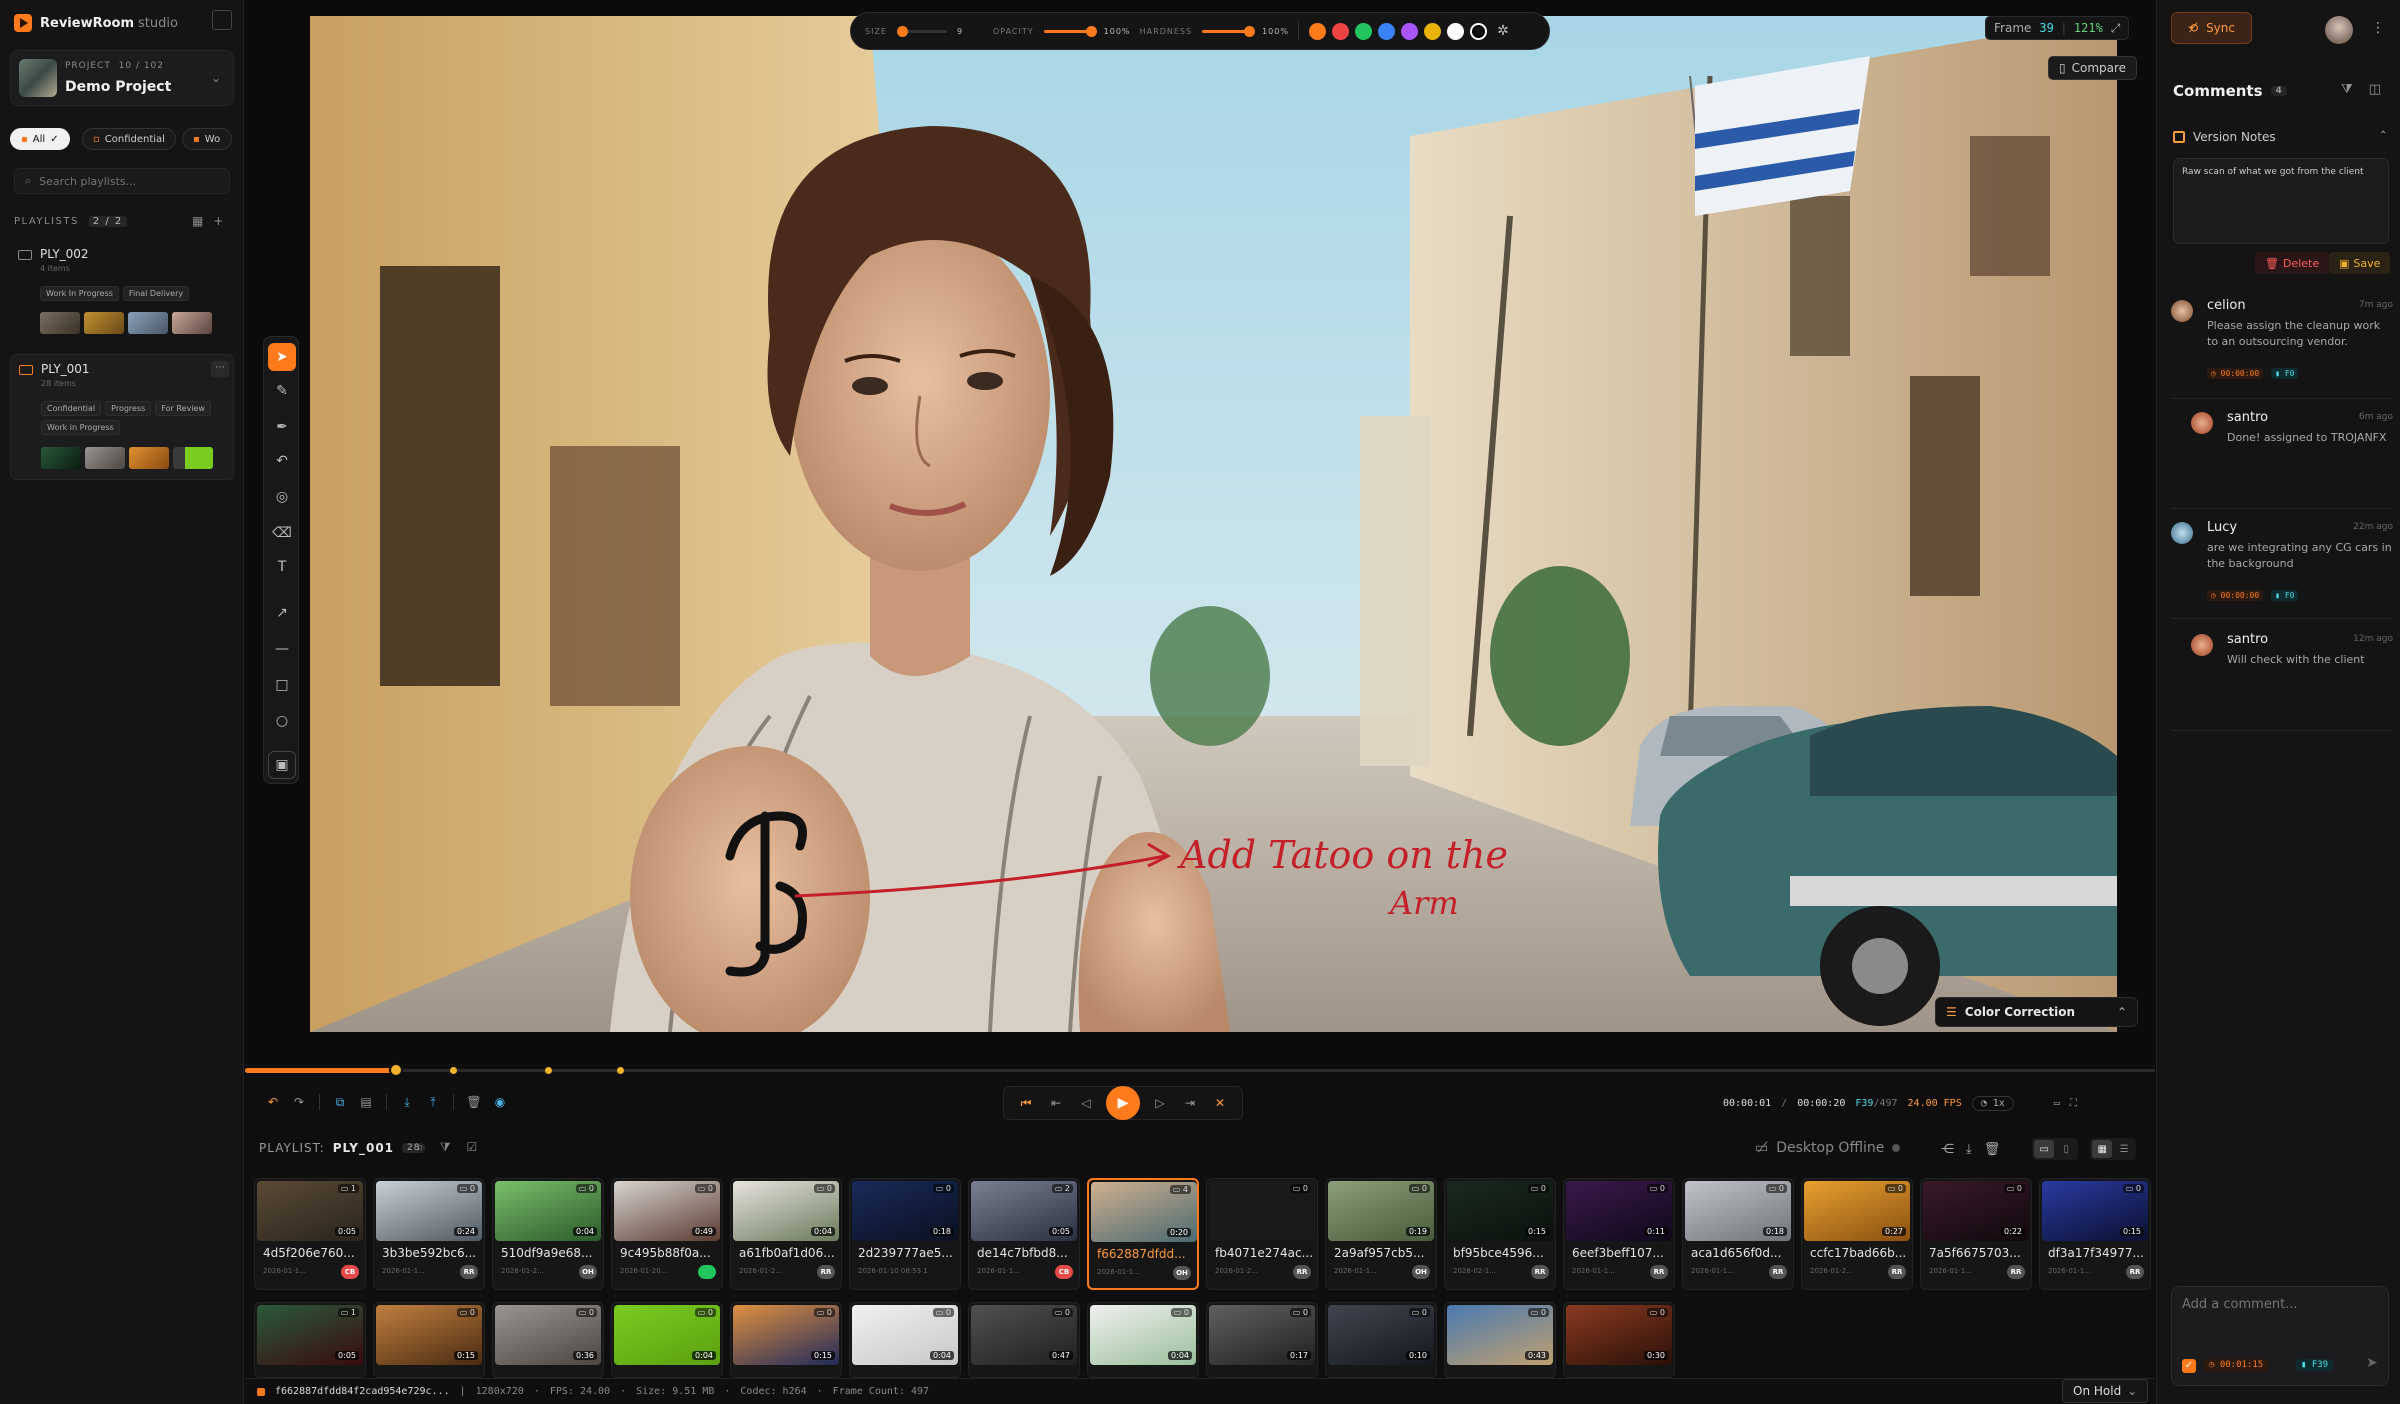 This screenshot has height=1404, width=2400. I want to click on project-selector: PROJECT 10 / 102 Demo Project ⌄, so click(122, 78).